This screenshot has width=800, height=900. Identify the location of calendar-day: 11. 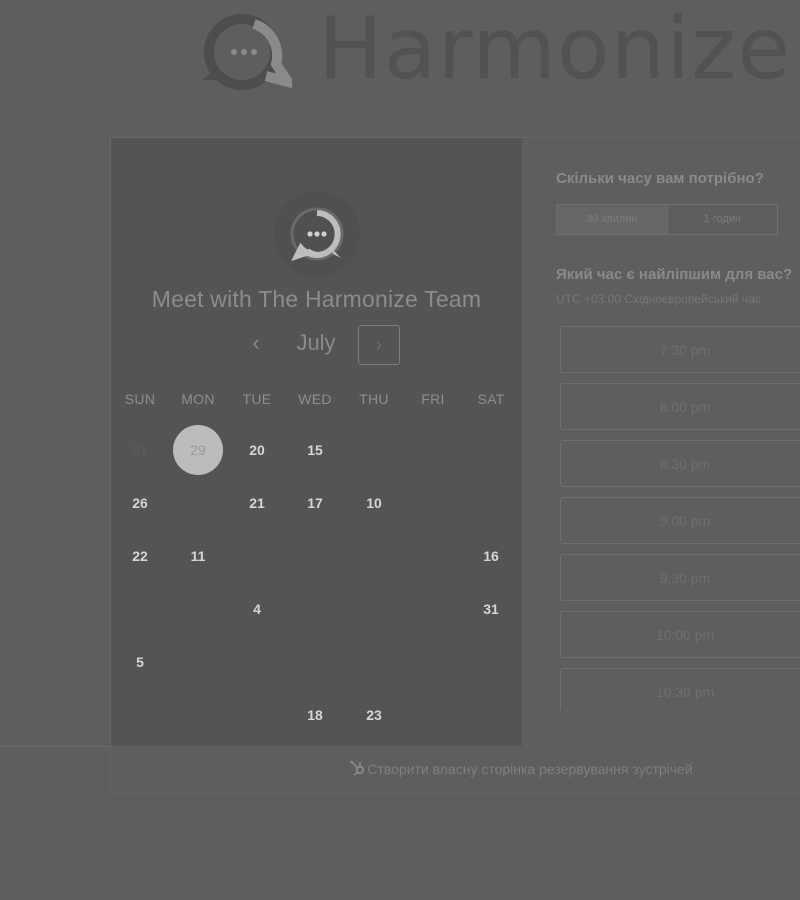
(198, 556).